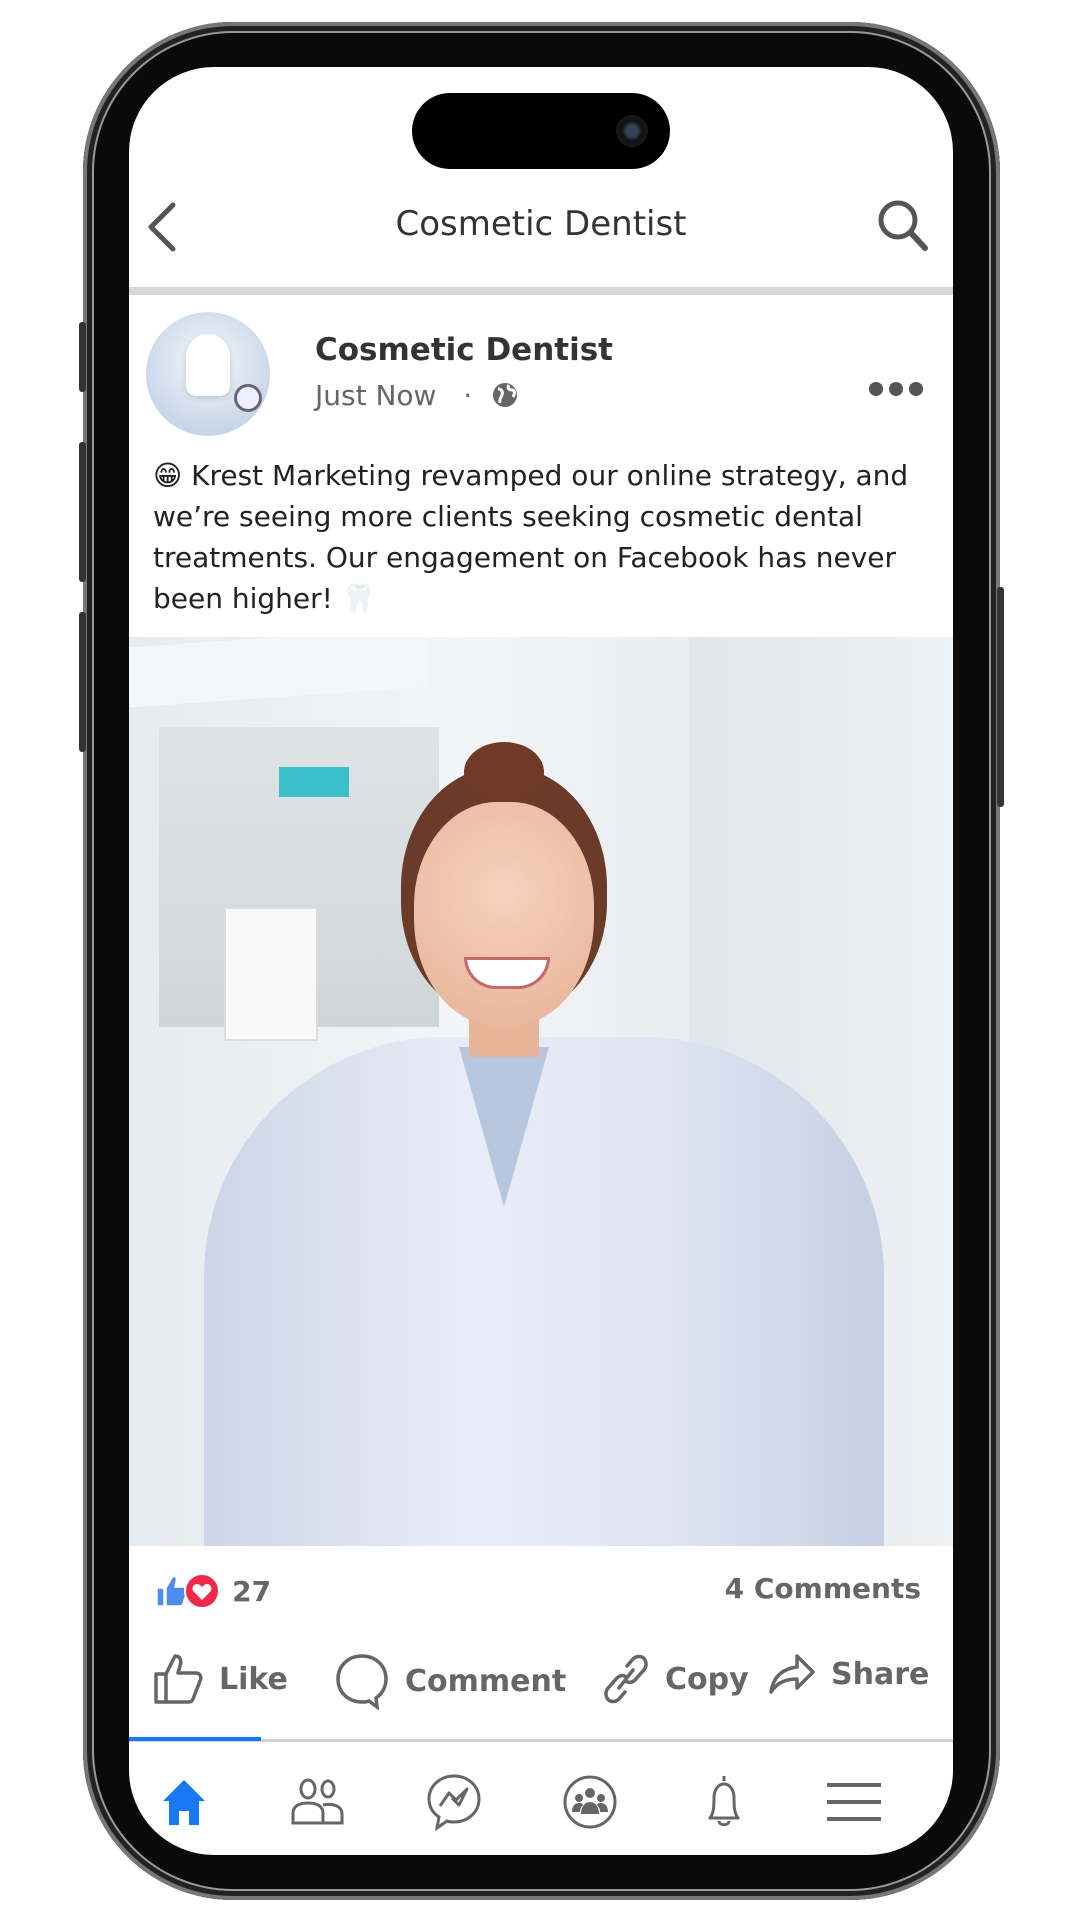  I want to click on nav-friends, so click(318, 1802).